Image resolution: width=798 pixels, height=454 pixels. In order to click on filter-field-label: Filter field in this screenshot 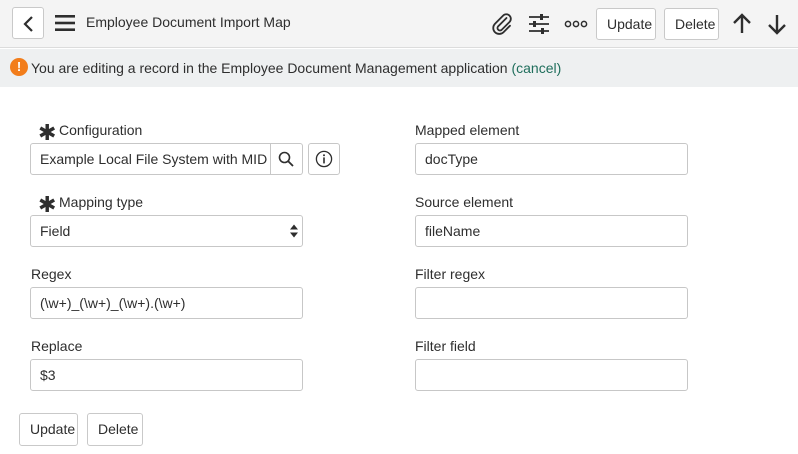, I will do `click(445, 346)`.